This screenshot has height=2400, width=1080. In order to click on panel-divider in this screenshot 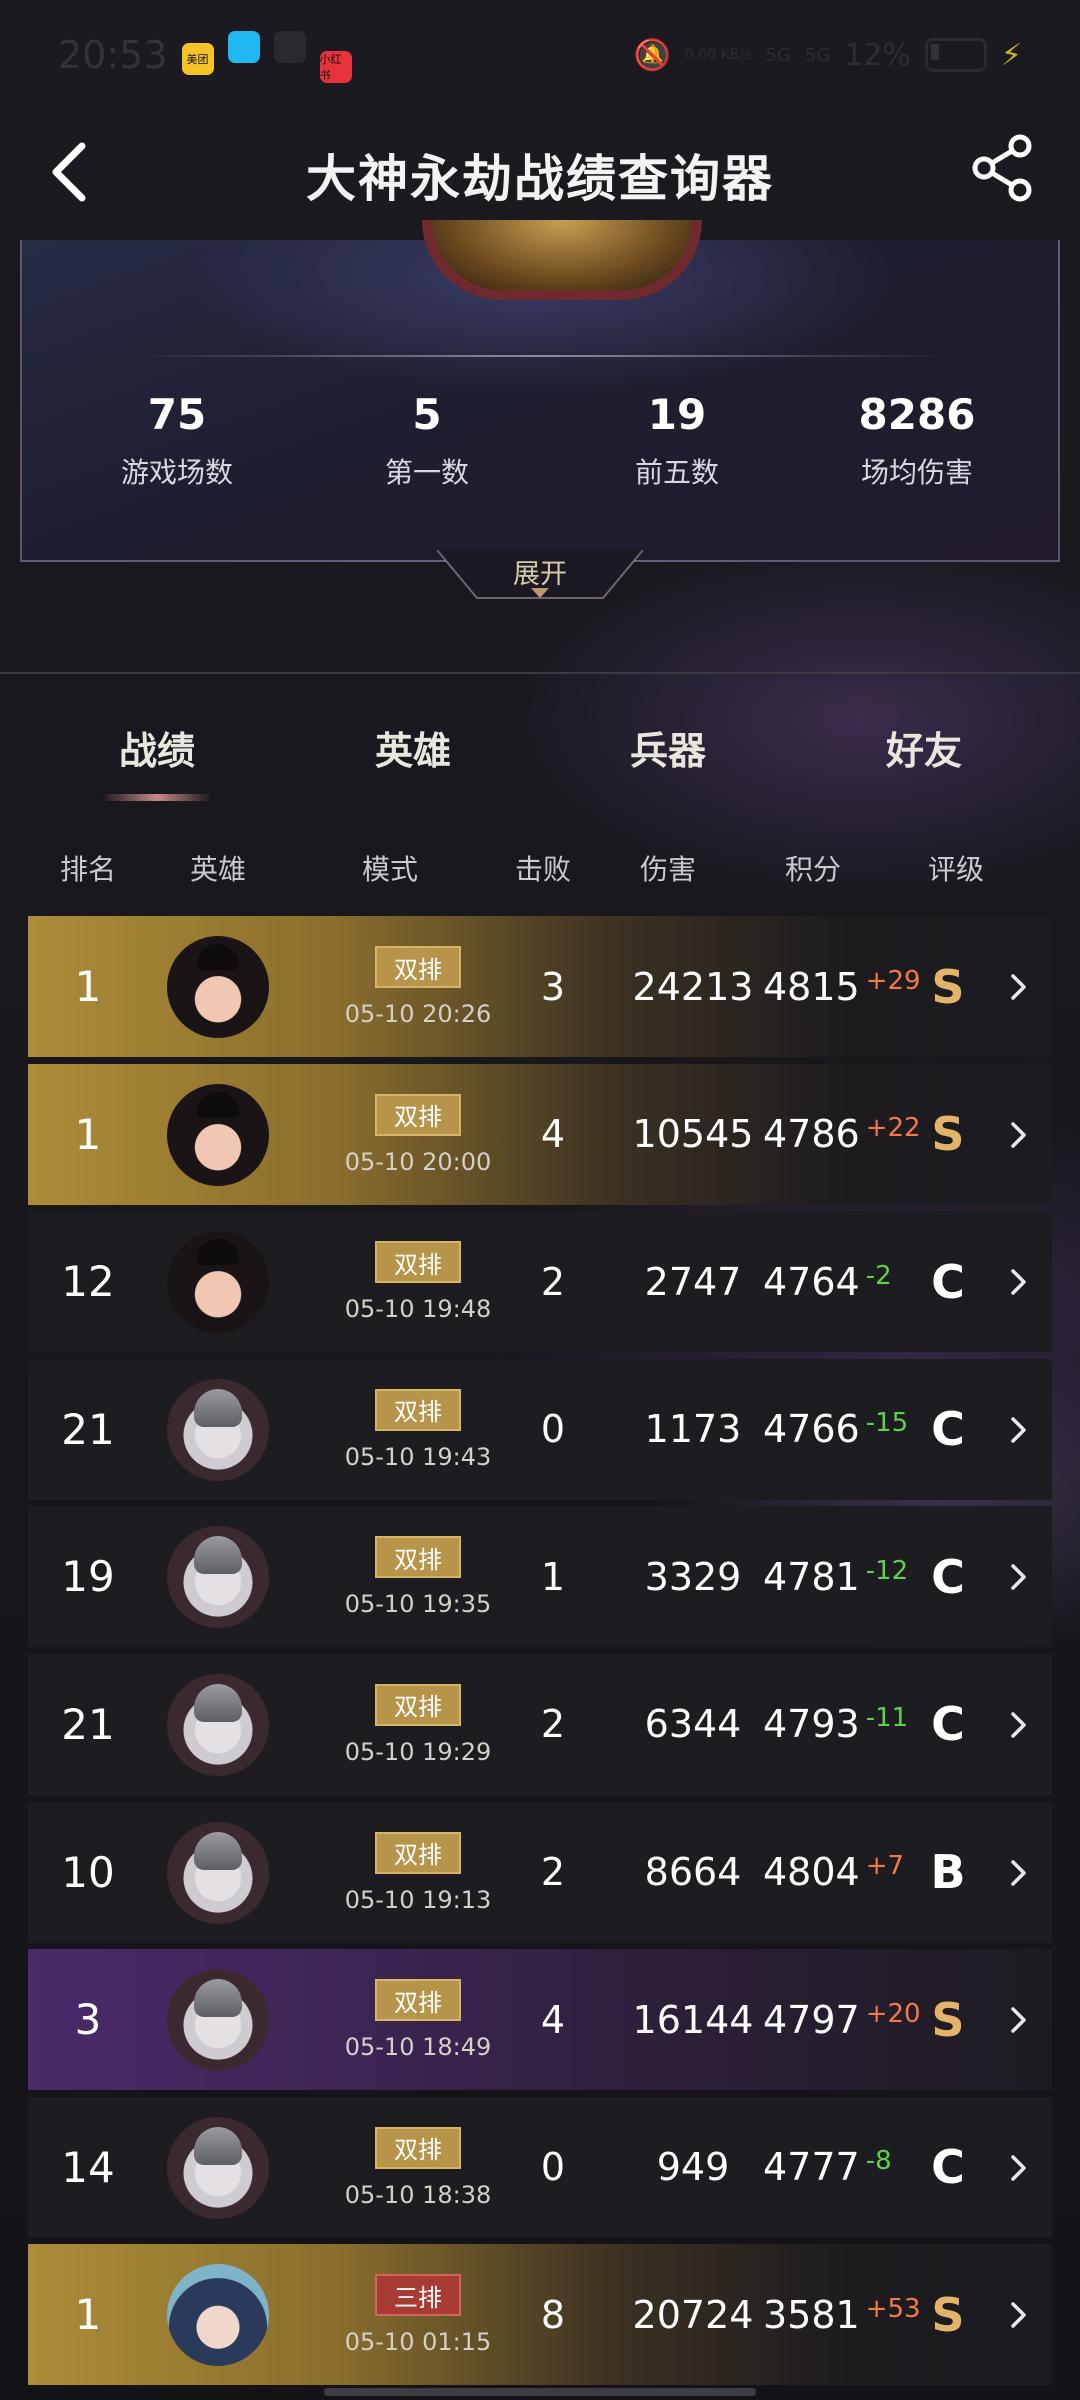, I will do `click(542, 356)`.